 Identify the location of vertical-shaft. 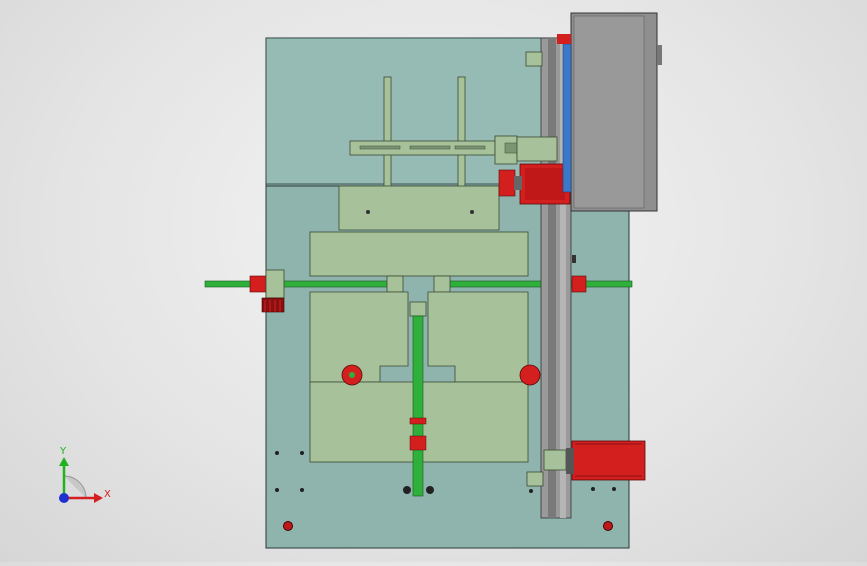
(418, 406).